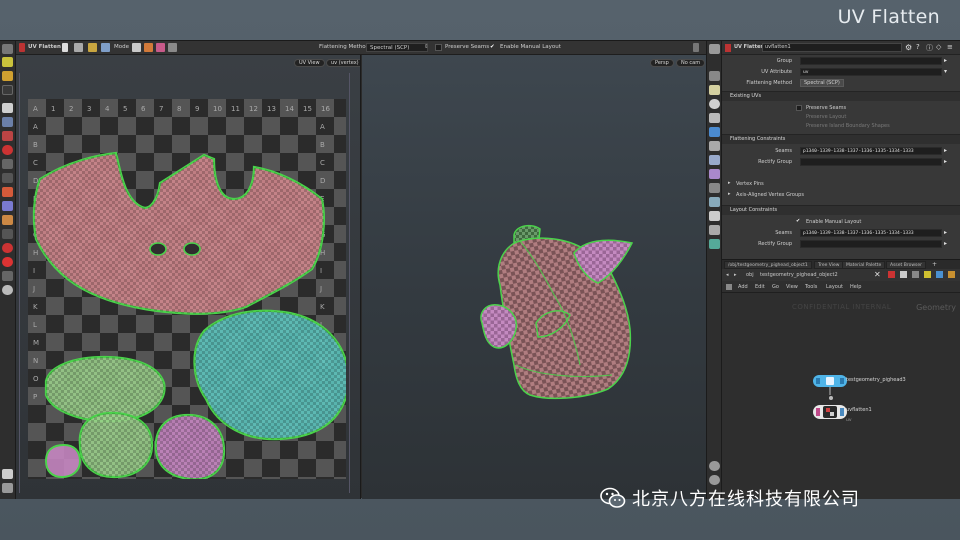 The width and height of the screenshot is (960, 540). What do you see at coordinates (811, 287) in the screenshot?
I see `menu-tools: Tools` at bounding box center [811, 287].